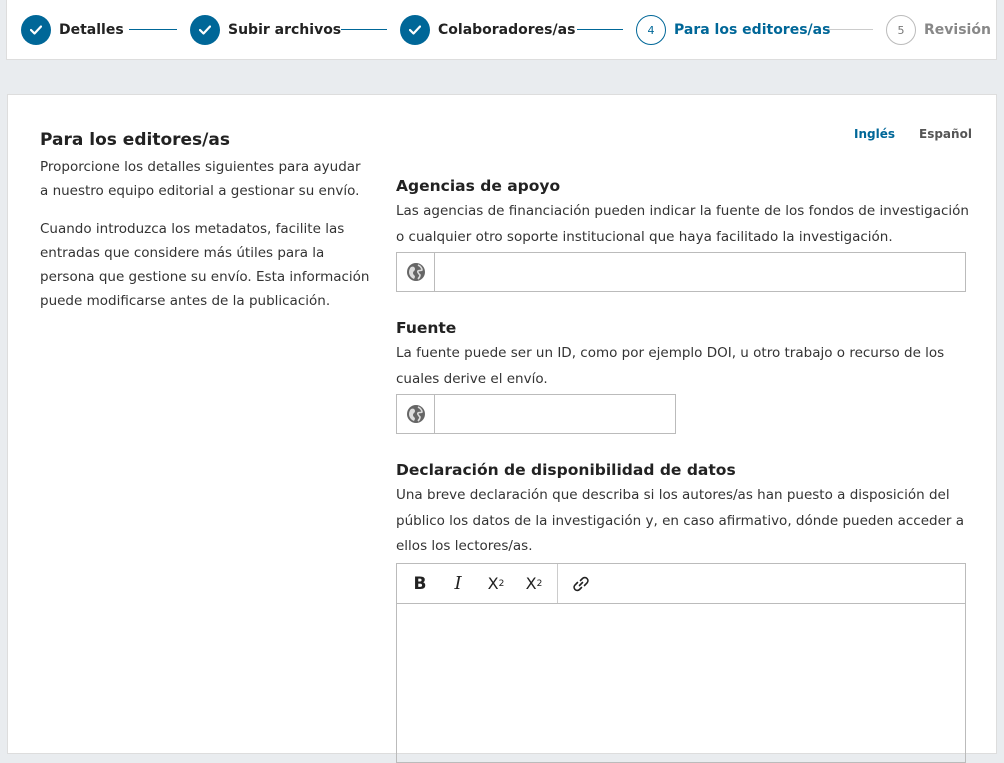 The image size is (1004, 763). I want to click on step-label: Revisión, so click(957, 30).